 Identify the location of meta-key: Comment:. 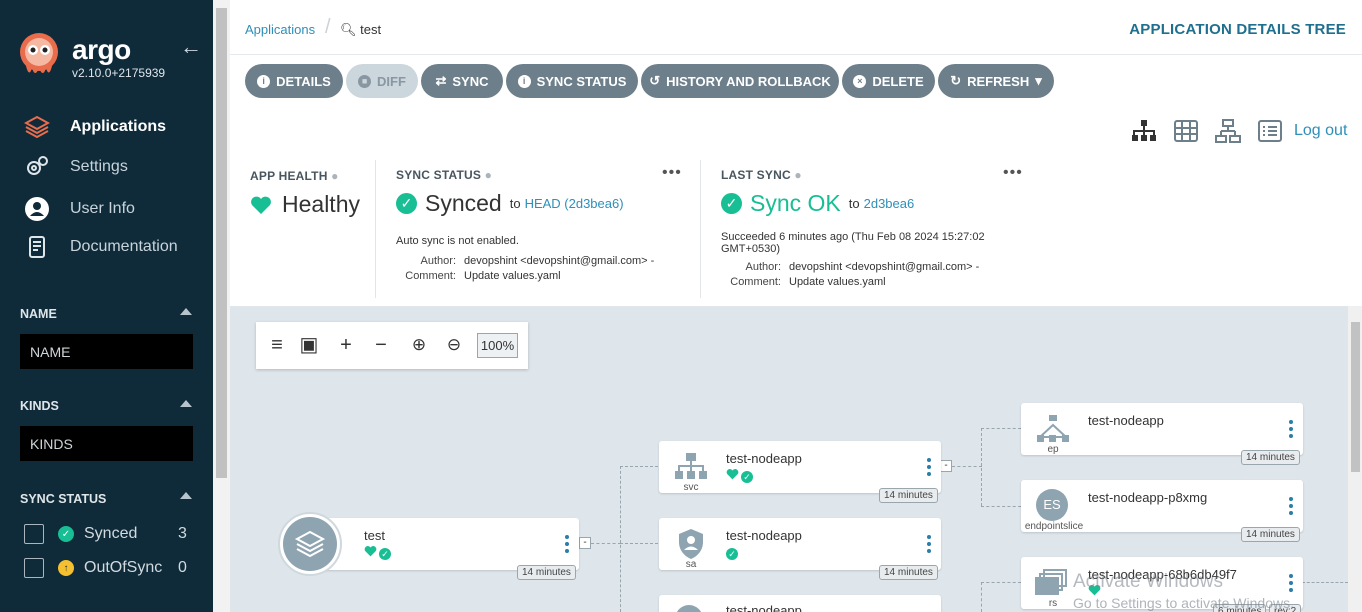
(755, 282).